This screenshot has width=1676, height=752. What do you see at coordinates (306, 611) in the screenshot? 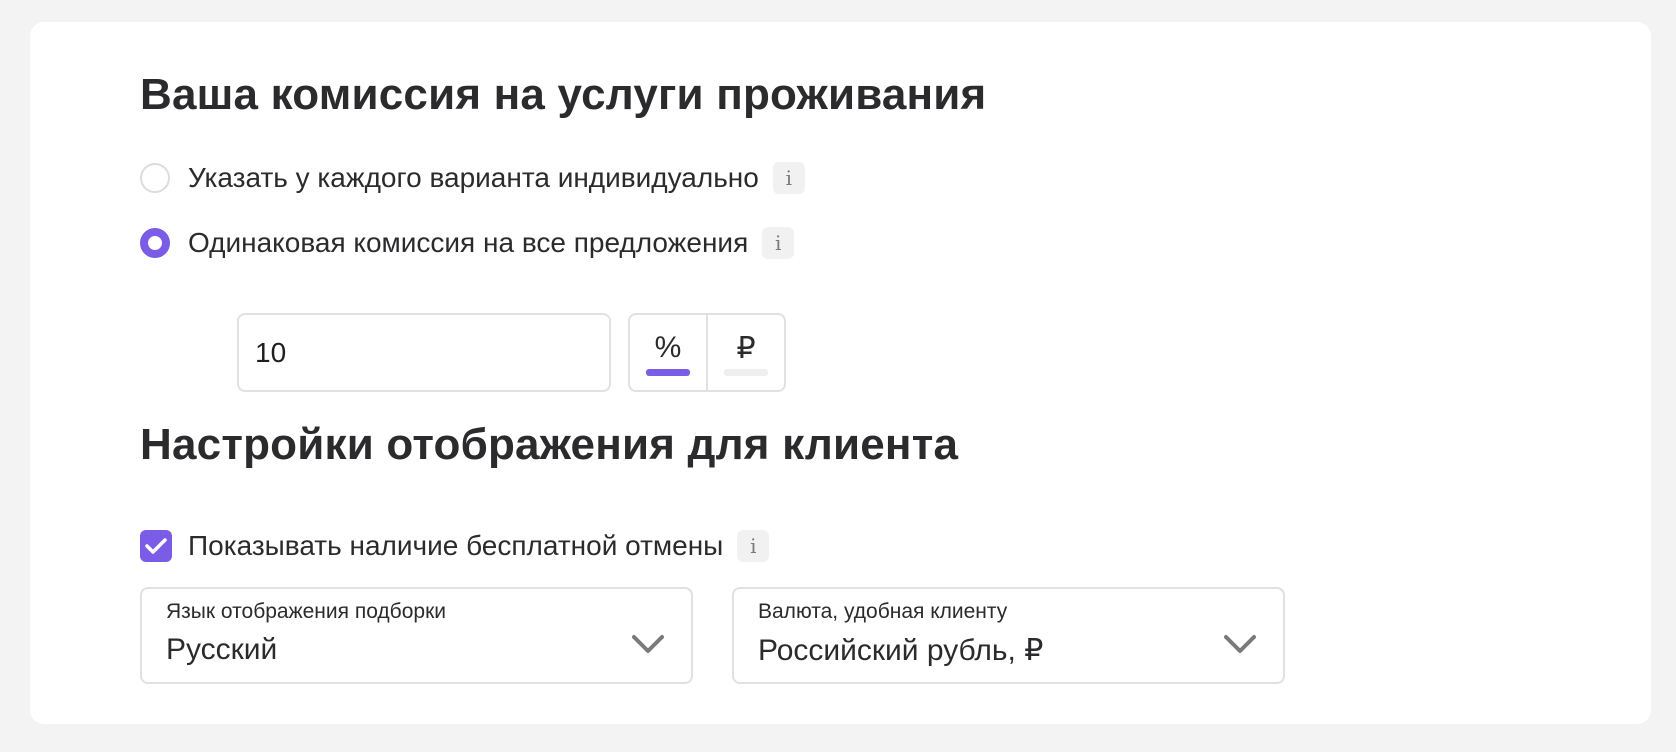
I see `language-select-caption: Язык отображения подборки` at bounding box center [306, 611].